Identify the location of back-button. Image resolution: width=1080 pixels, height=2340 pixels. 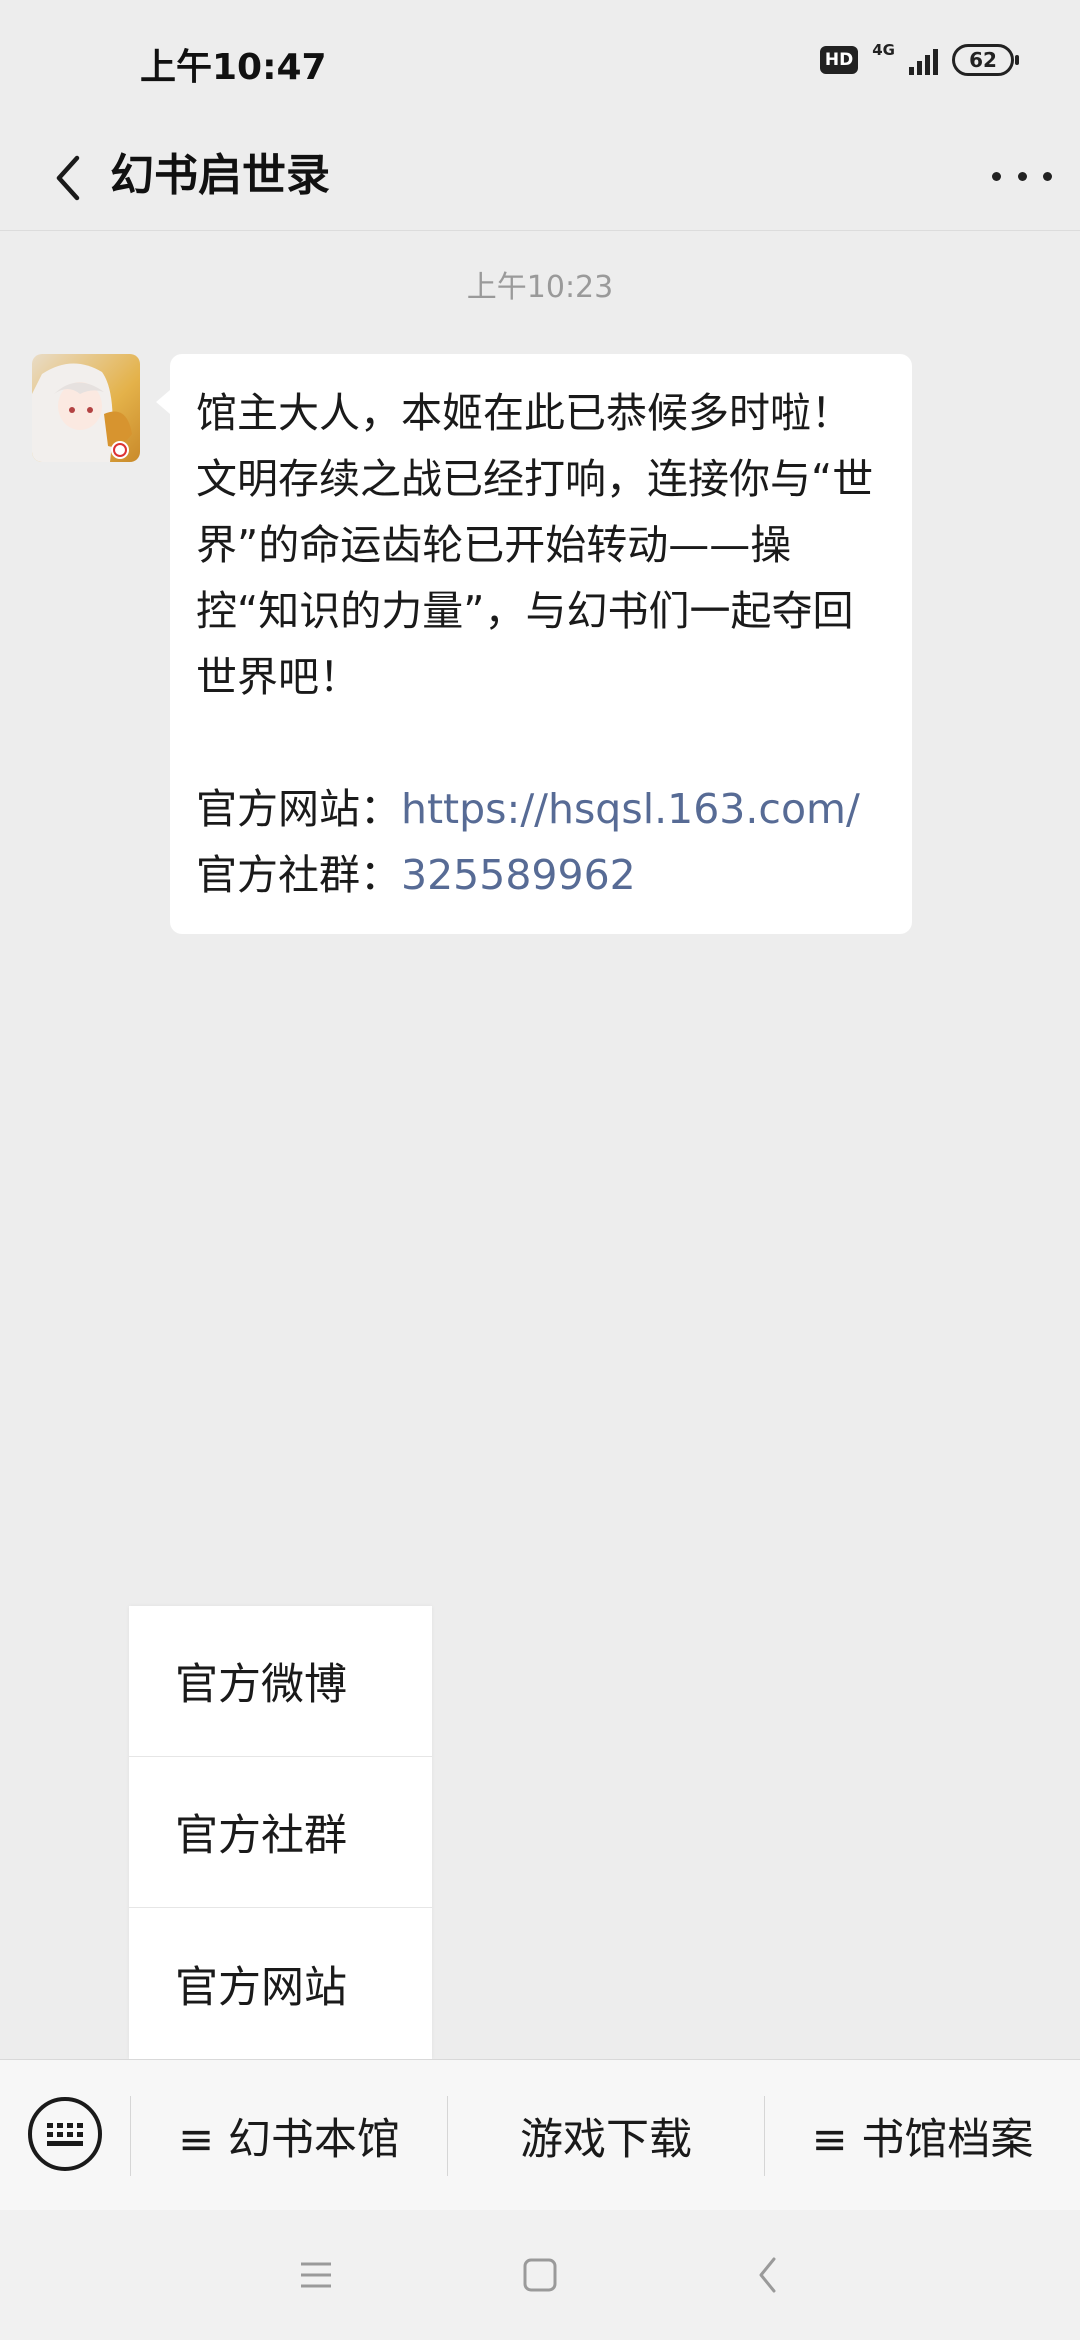
(68, 178).